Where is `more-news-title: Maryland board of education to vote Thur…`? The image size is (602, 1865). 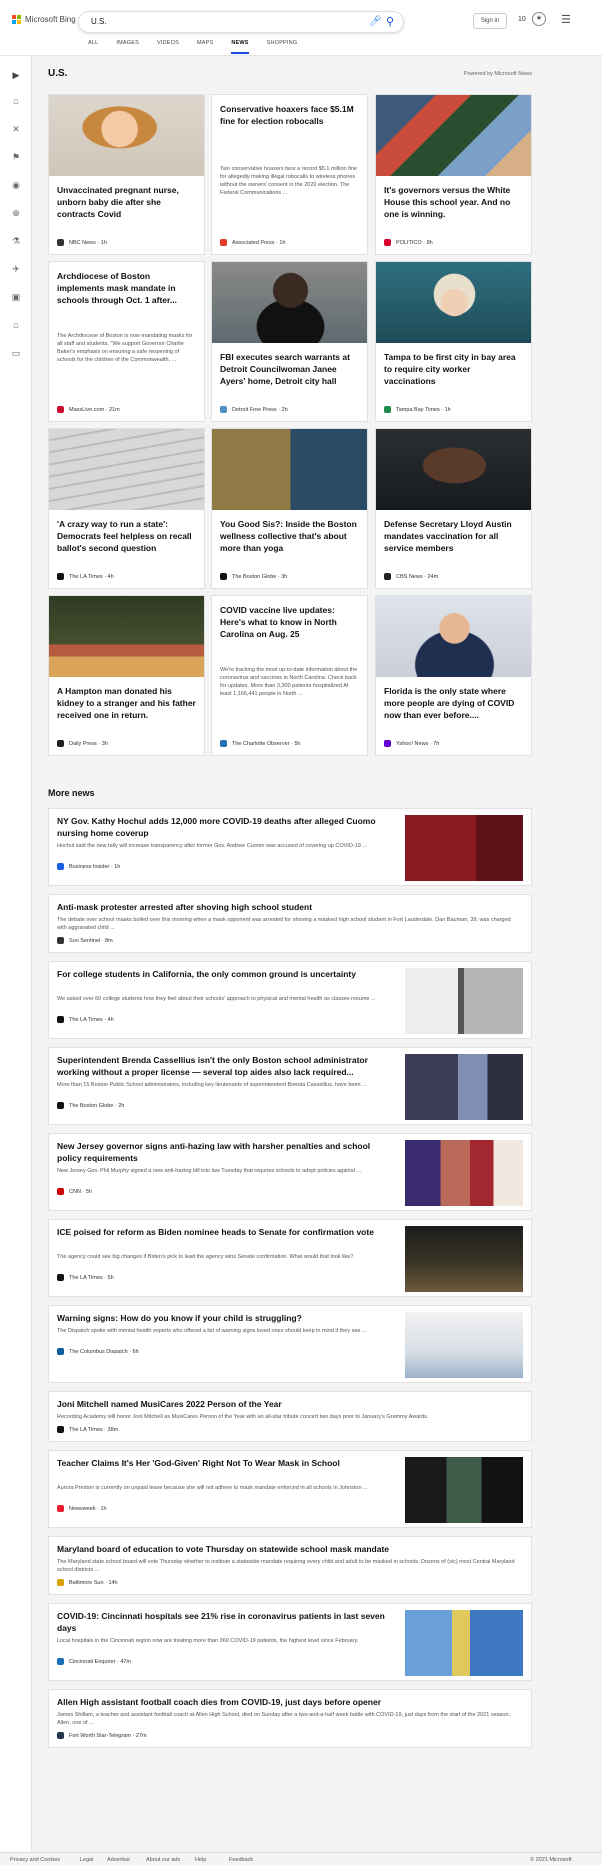 more-news-title: Maryland board of education to vote Thur… is located at coordinates (287, 1549).